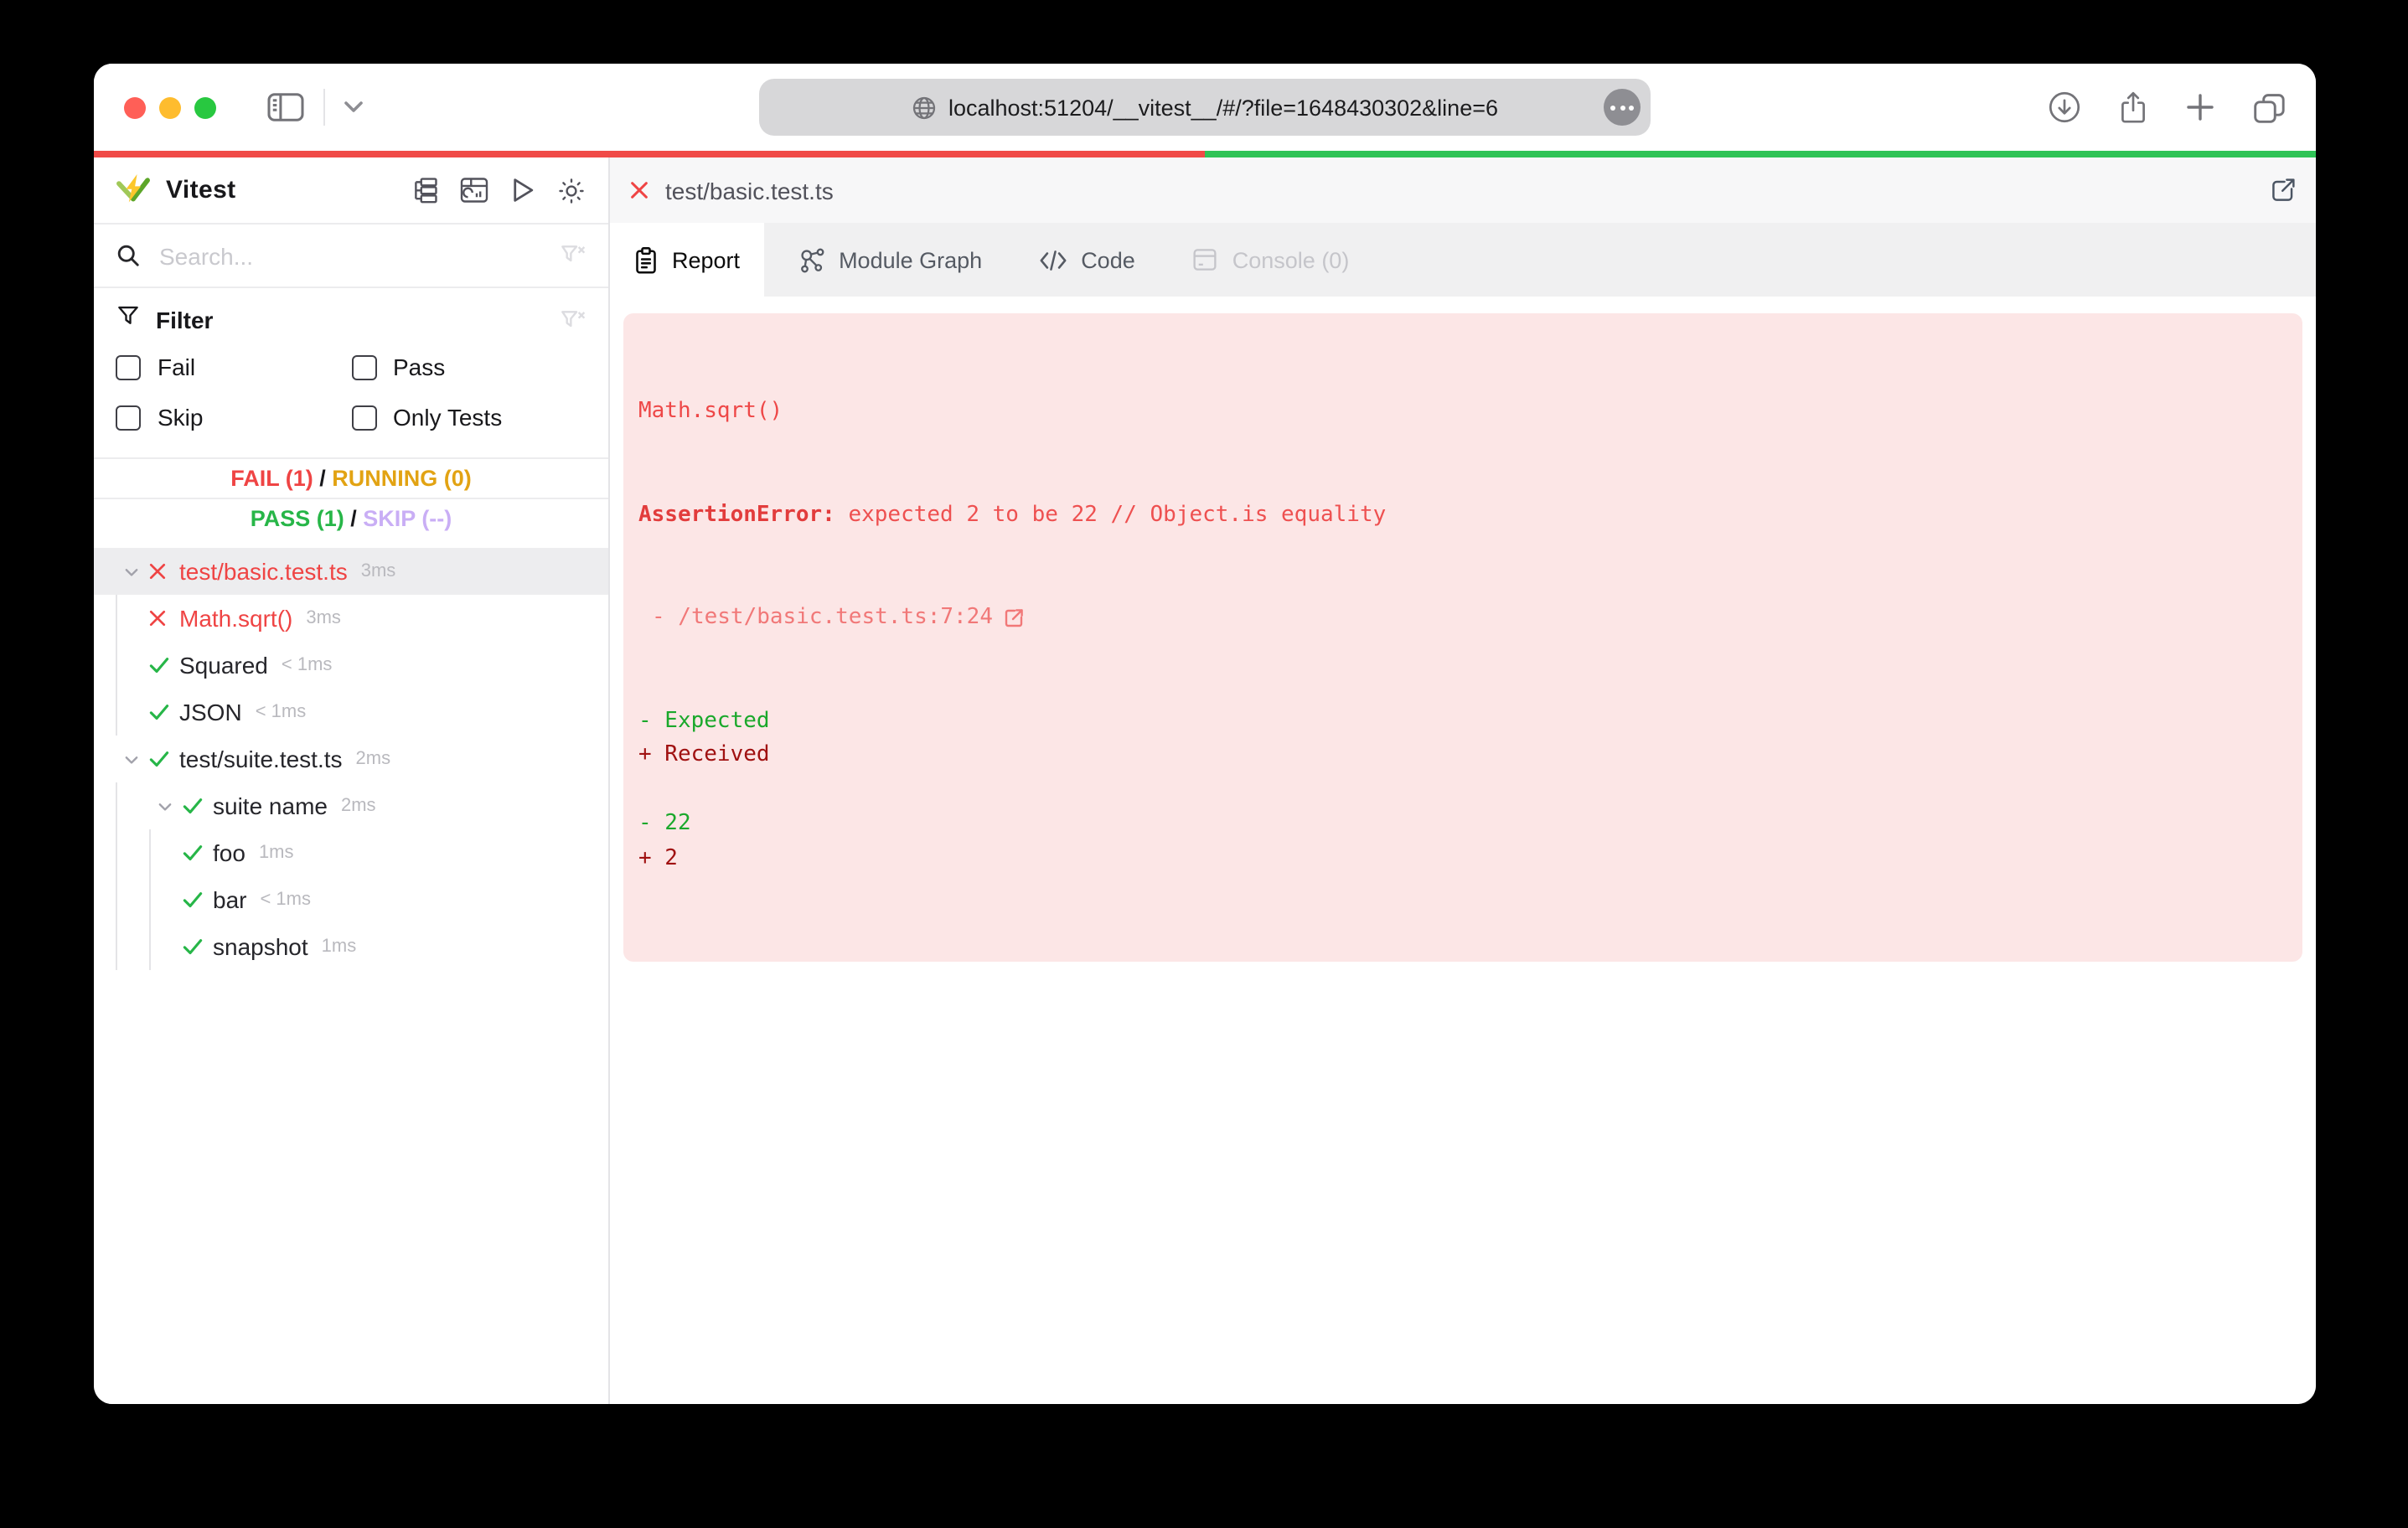  I want to click on tab-label: Code, so click(1108, 259).